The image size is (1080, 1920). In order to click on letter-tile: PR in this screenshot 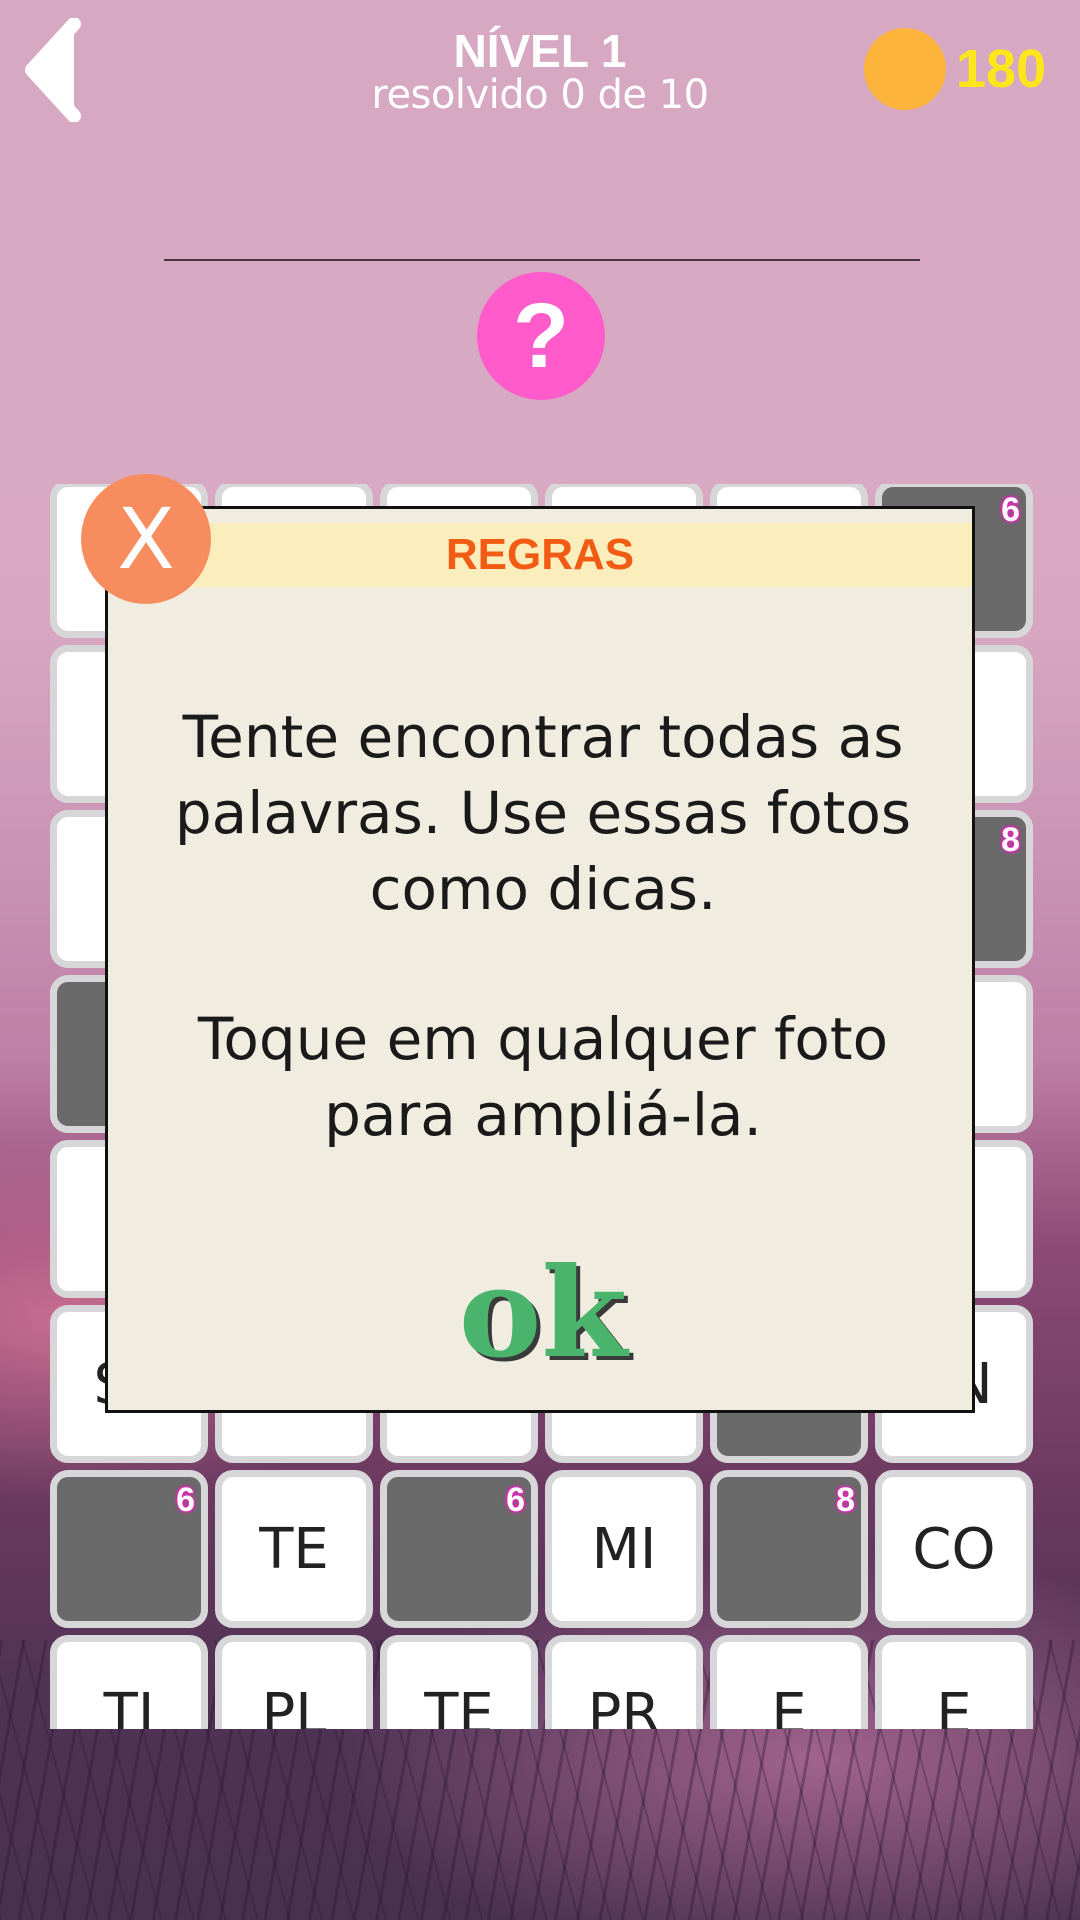, I will do `click(624, 1682)`.